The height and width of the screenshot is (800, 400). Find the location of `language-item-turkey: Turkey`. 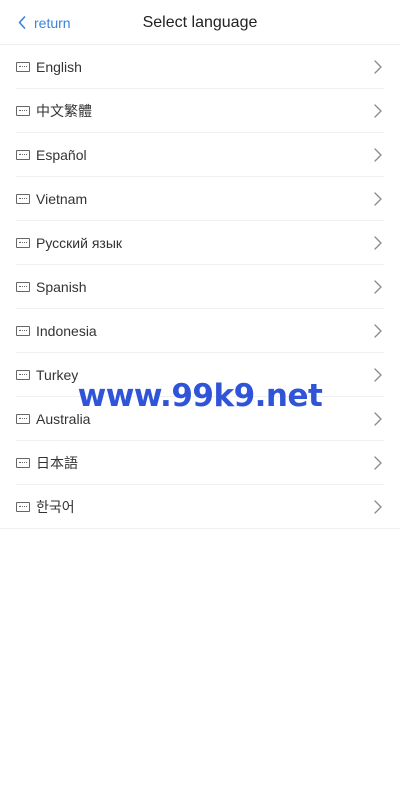

language-item-turkey: Turkey is located at coordinates (200, 375).